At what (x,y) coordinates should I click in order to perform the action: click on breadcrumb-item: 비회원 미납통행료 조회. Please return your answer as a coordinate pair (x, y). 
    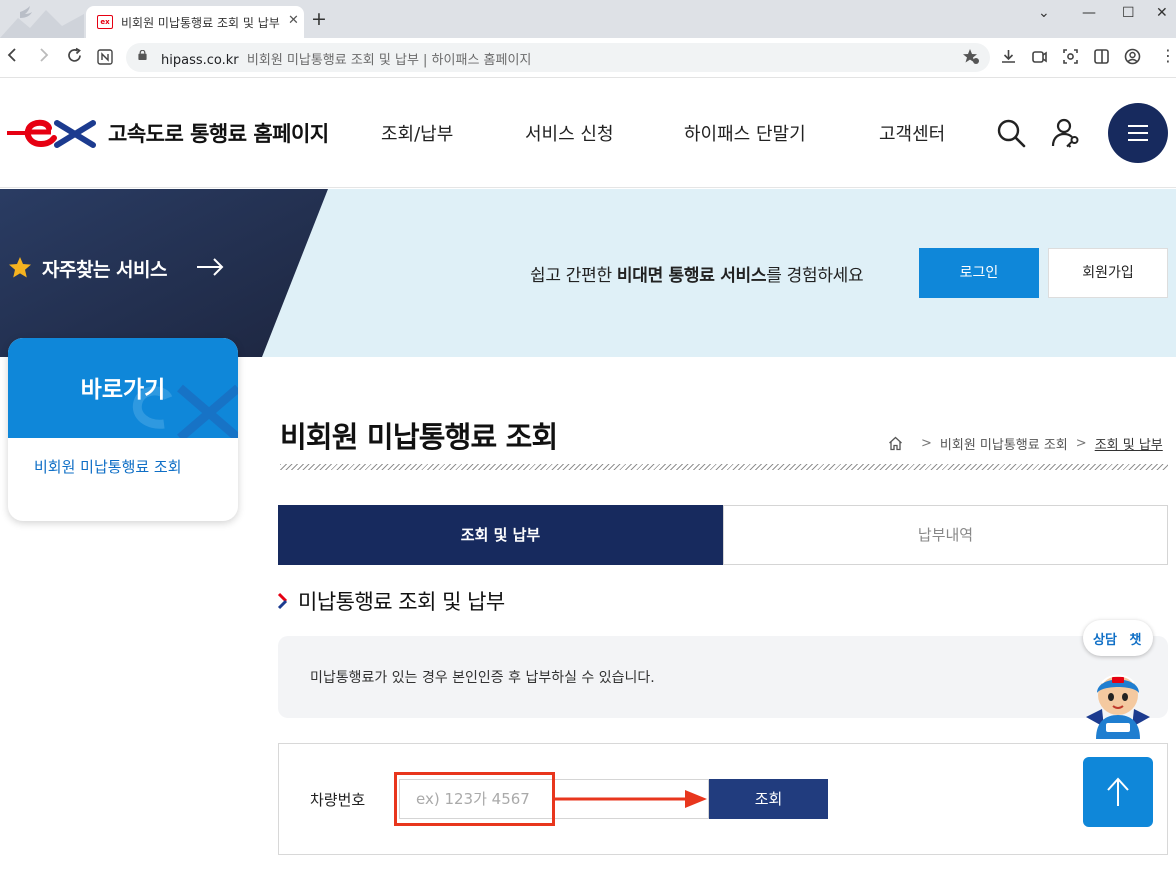
    Looking at the image, I should click on (1004, 443).